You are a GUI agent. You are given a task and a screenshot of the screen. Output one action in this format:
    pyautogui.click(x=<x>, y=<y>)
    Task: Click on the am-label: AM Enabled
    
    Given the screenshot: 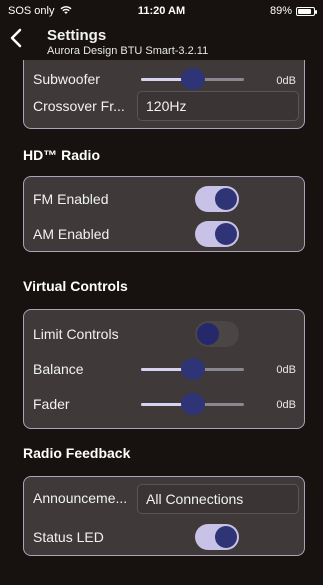 What is the action you would take?
    pyautogui.click(x=71, y=234)
    